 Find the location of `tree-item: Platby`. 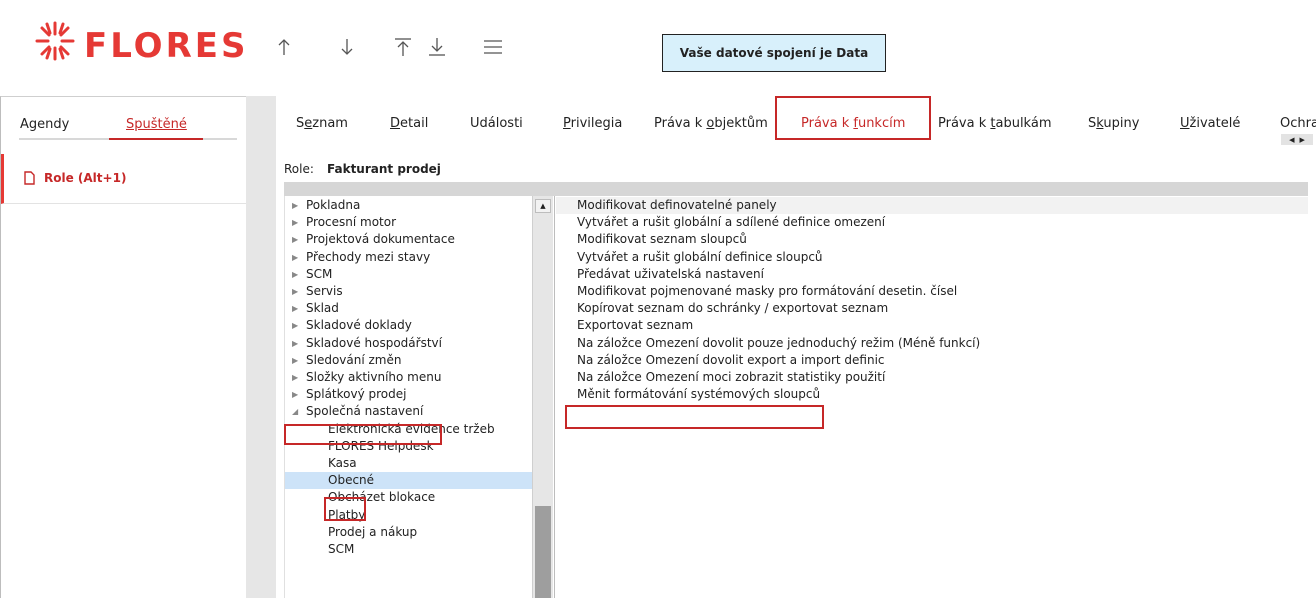

tree-item: Platby is located at coordinates (409, 515).